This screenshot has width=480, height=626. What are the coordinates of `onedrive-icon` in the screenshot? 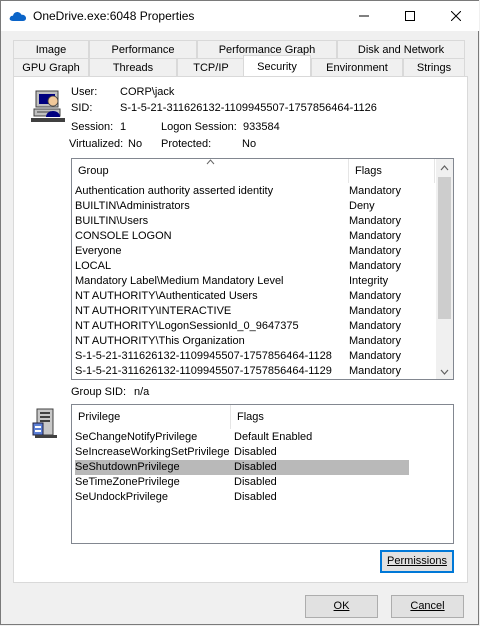 It's located at (18, 16).